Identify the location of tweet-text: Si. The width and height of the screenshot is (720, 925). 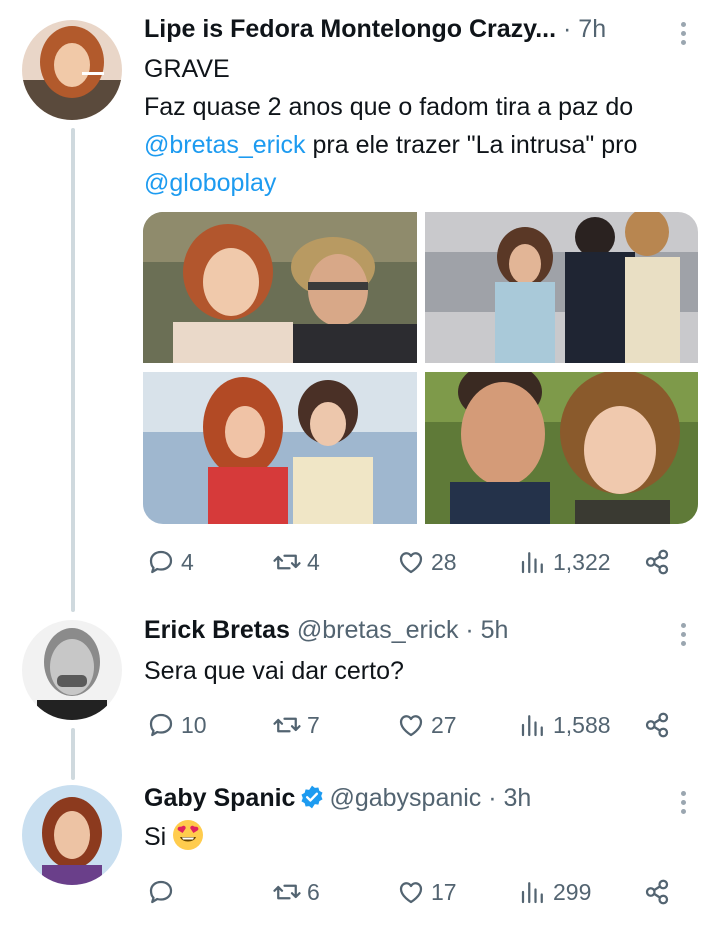
(174, 837).